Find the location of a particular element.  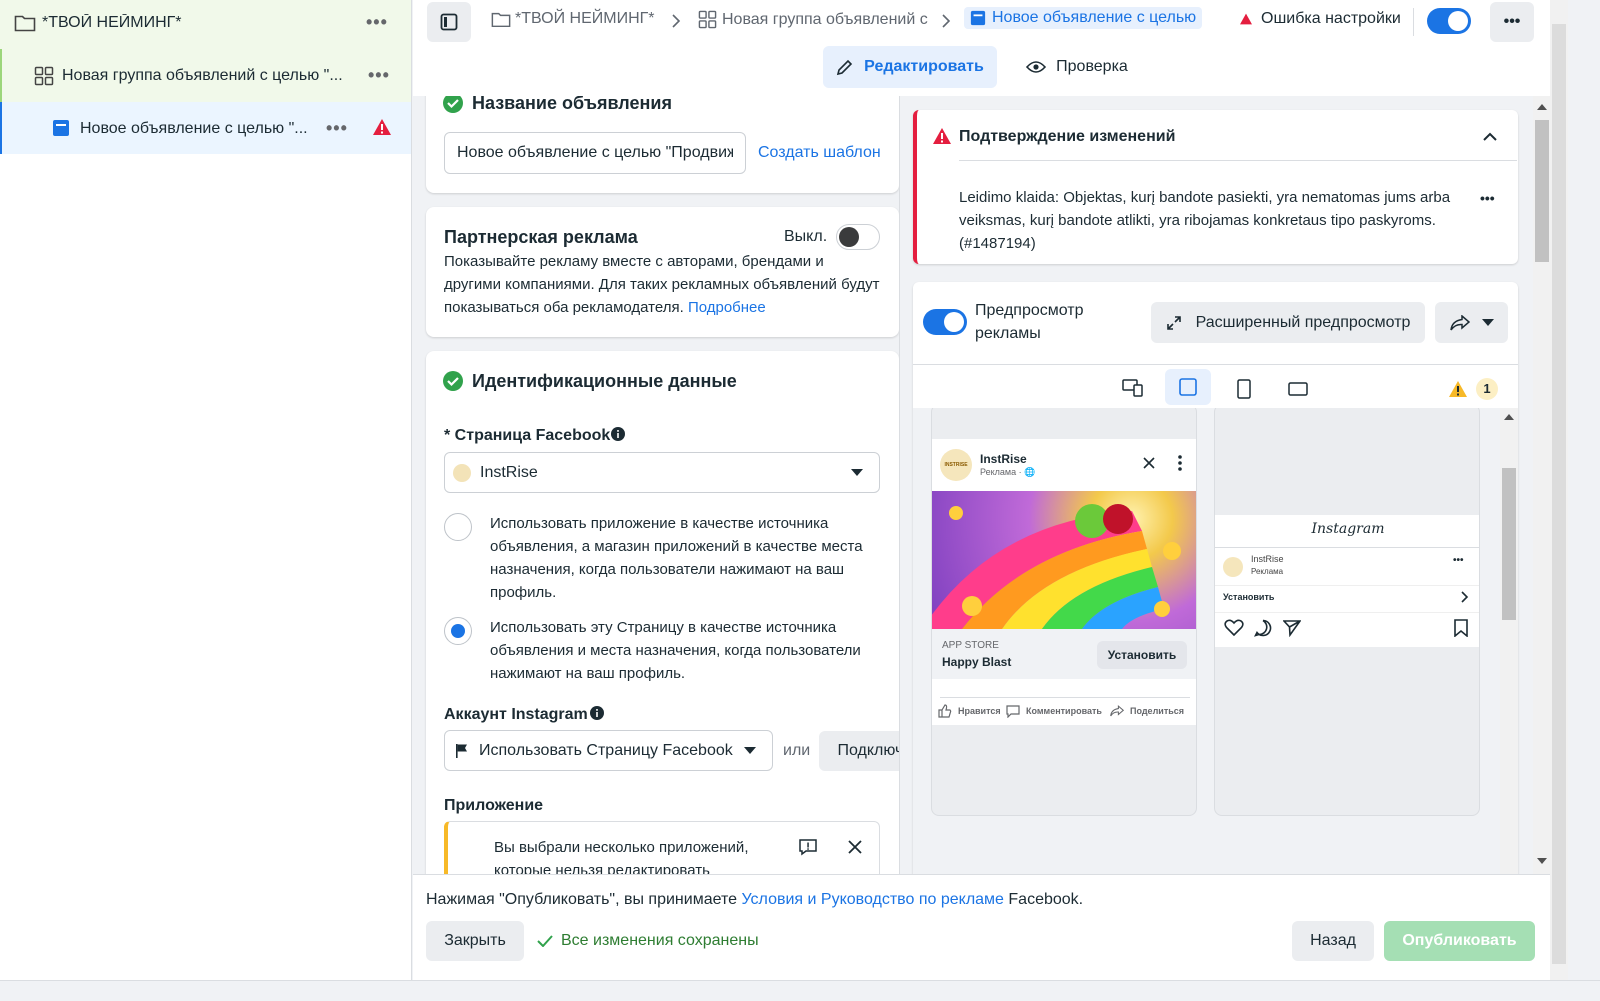

campaign-more-icon: ••• is located at coordinates (377, 22).